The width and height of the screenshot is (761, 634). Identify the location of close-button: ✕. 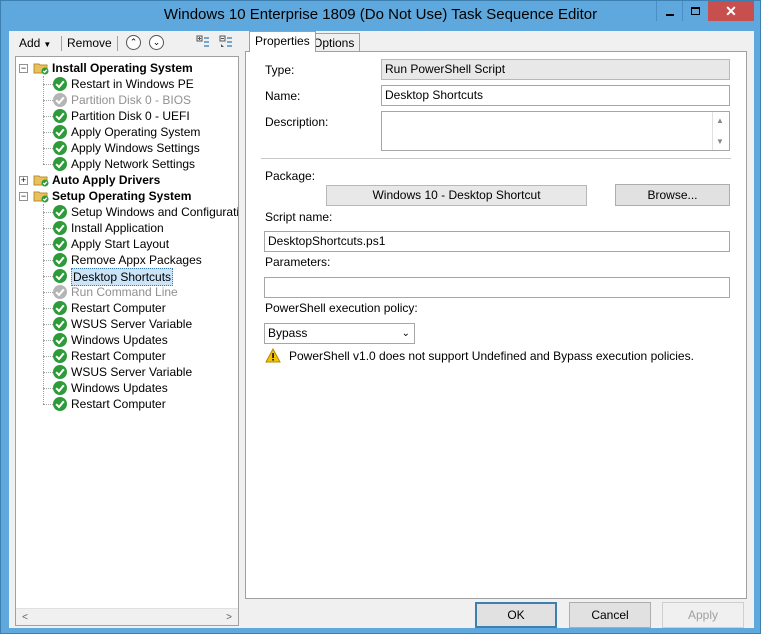
(731, 11).